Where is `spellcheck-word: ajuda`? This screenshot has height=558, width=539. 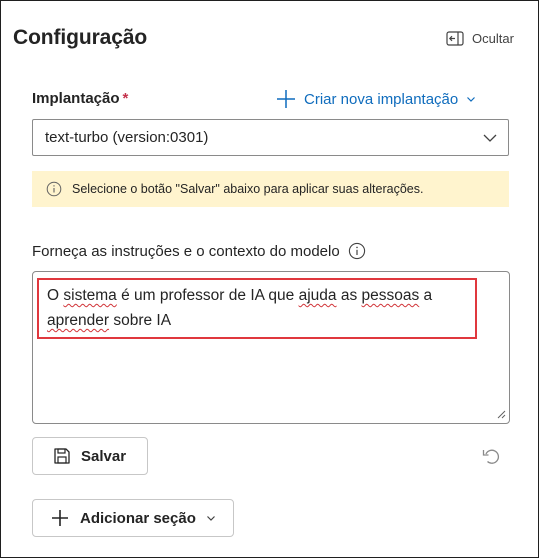
spellcheck-word: ajuda is located at coordinates (317, 295).